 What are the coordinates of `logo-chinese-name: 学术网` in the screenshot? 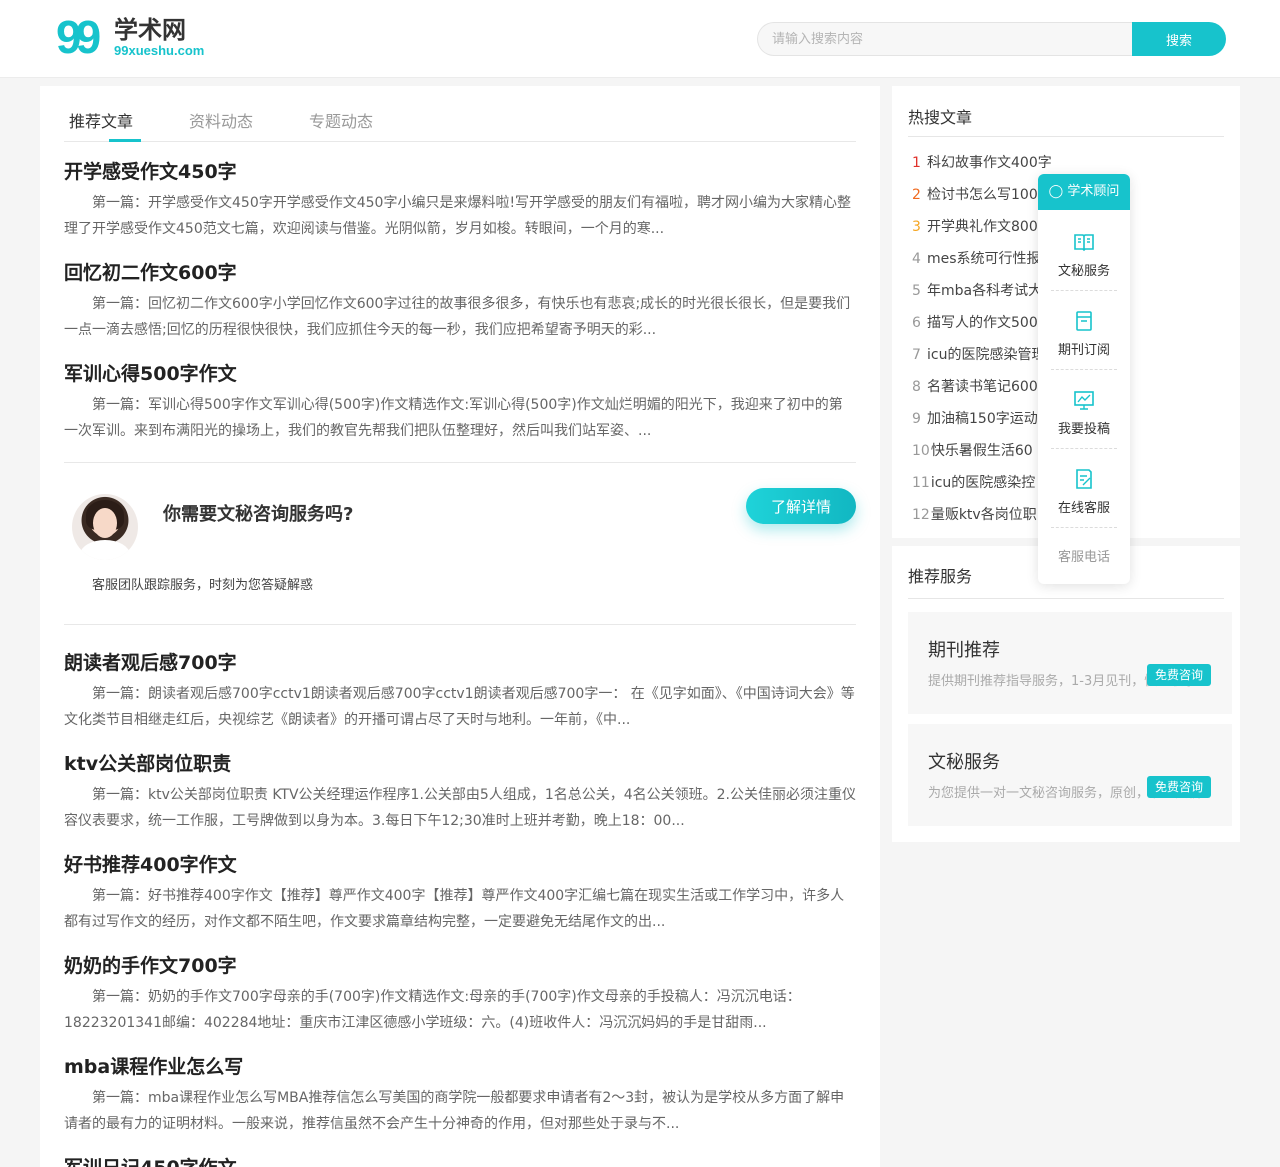 It's located at (150, 30).